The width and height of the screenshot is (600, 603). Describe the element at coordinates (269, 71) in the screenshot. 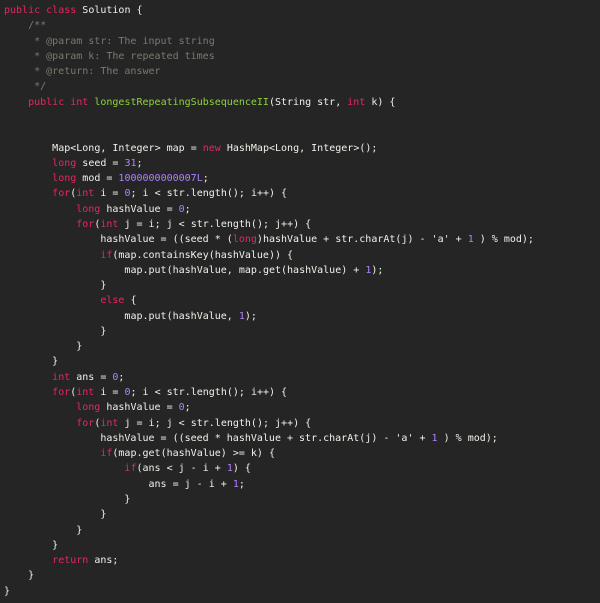

I see `code-line: * @return: The answer` at that location.